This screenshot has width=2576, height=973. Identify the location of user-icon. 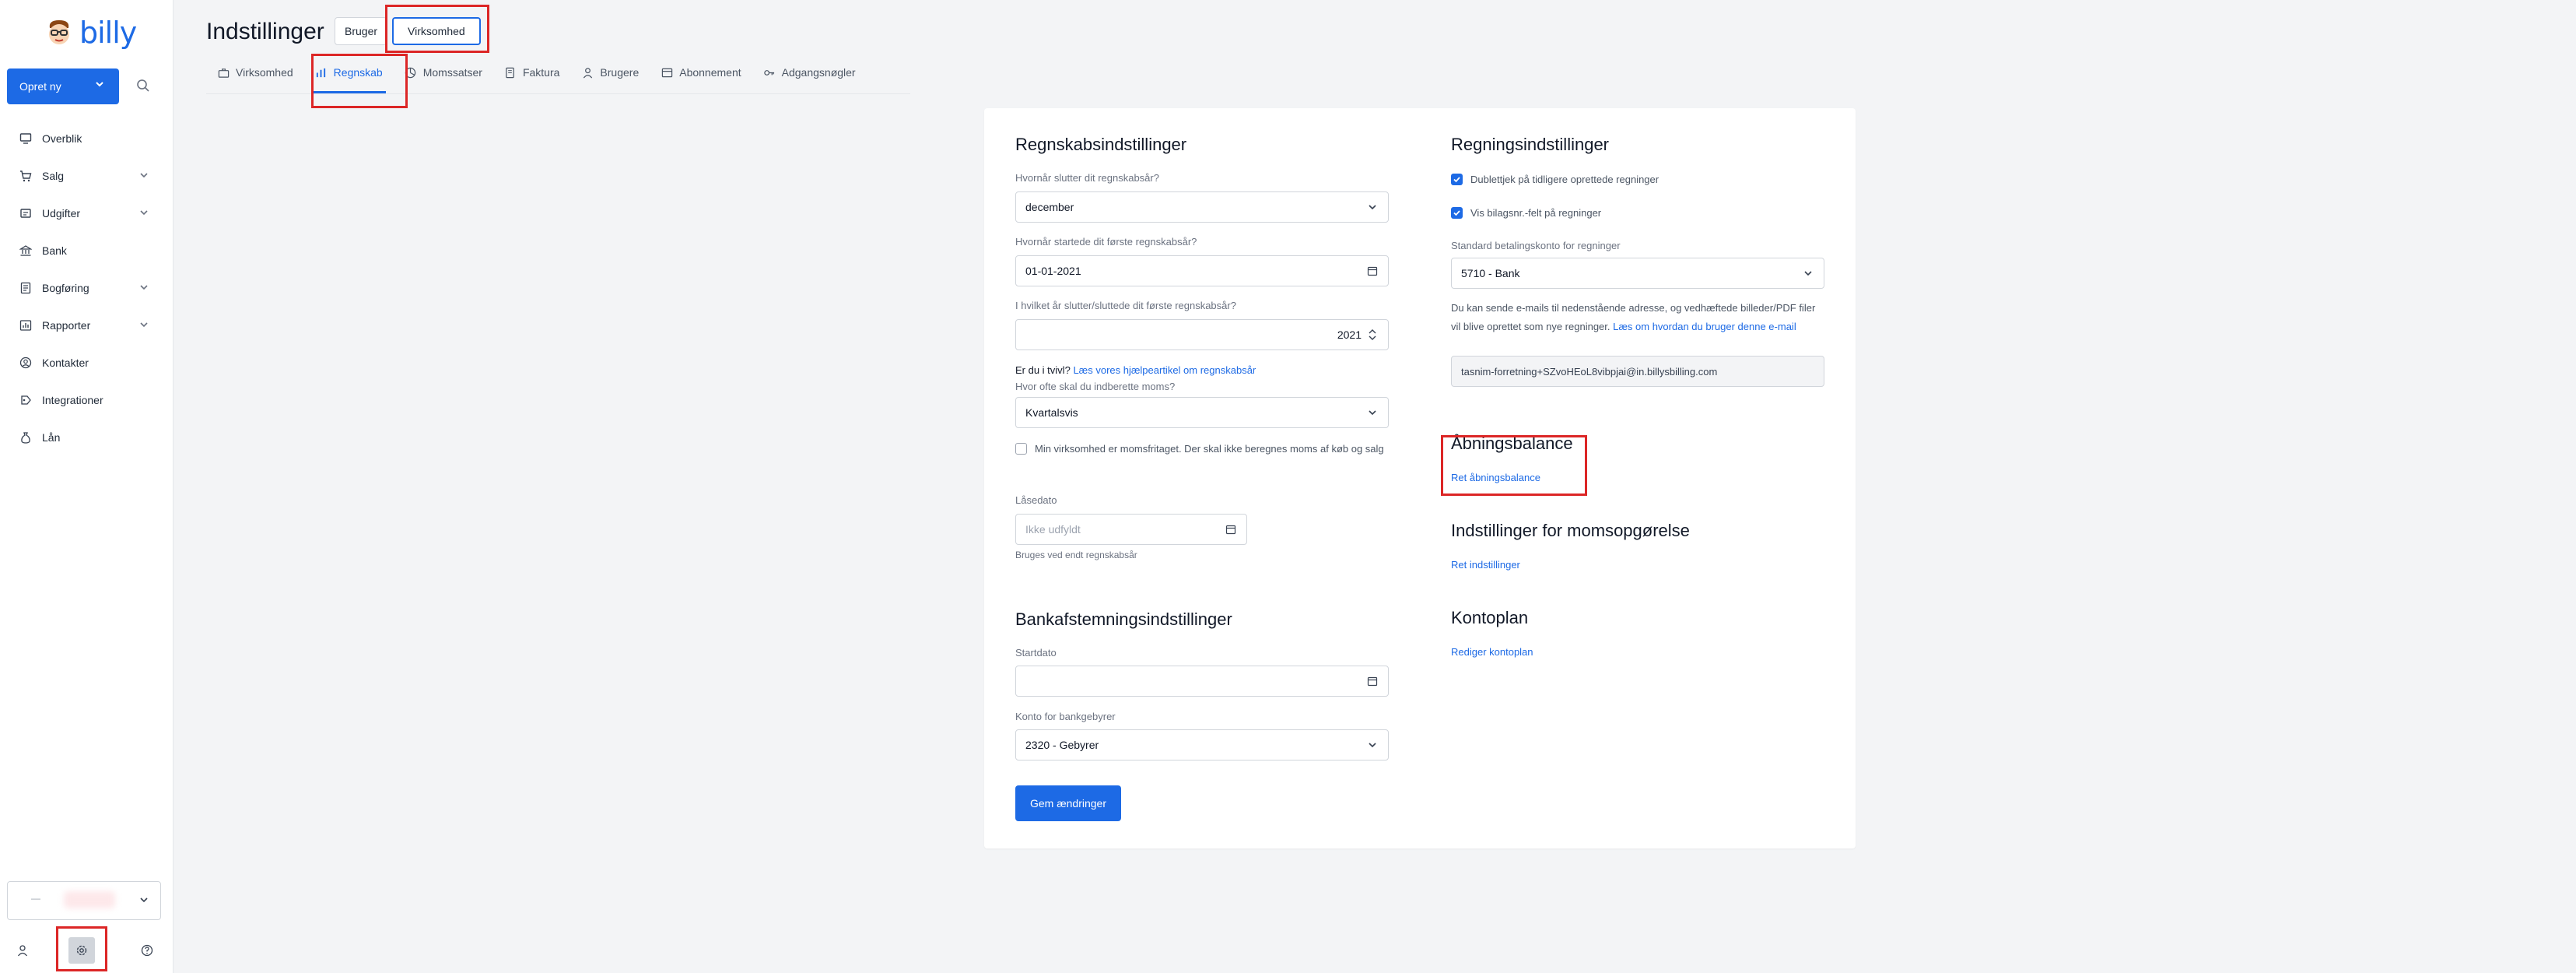
(587, 72).